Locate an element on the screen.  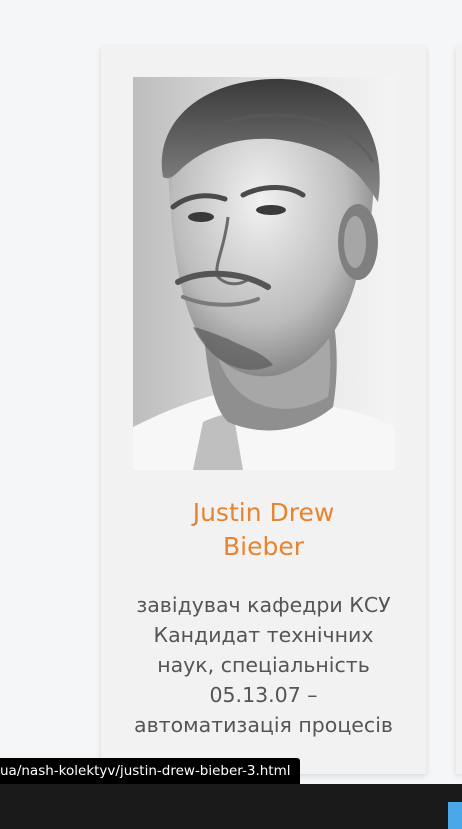
member-name: Justin Drew Bieber is located at coordinates (263, 530).